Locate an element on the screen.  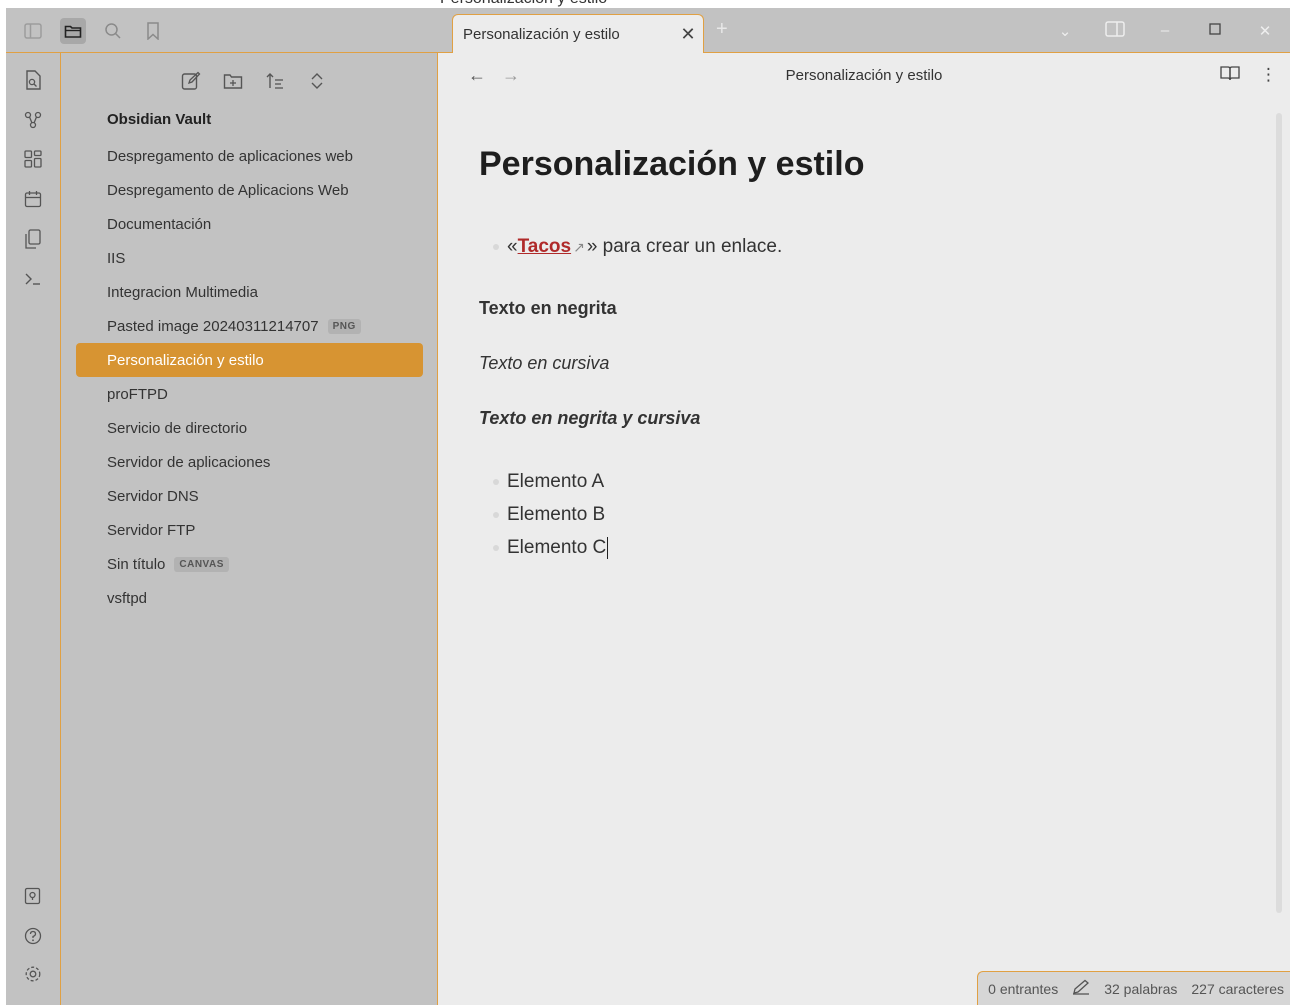
sidebar-tab-icons is located at coordinates (222, 30).